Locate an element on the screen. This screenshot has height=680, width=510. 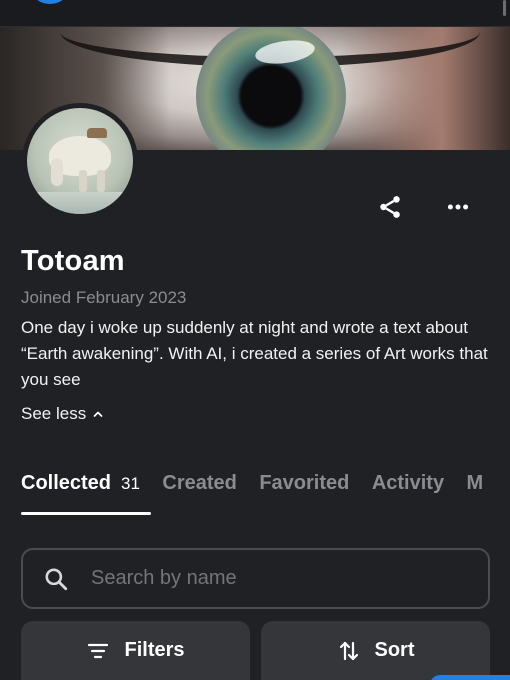
filters-label: Filters is located at coordinates (154, 650).